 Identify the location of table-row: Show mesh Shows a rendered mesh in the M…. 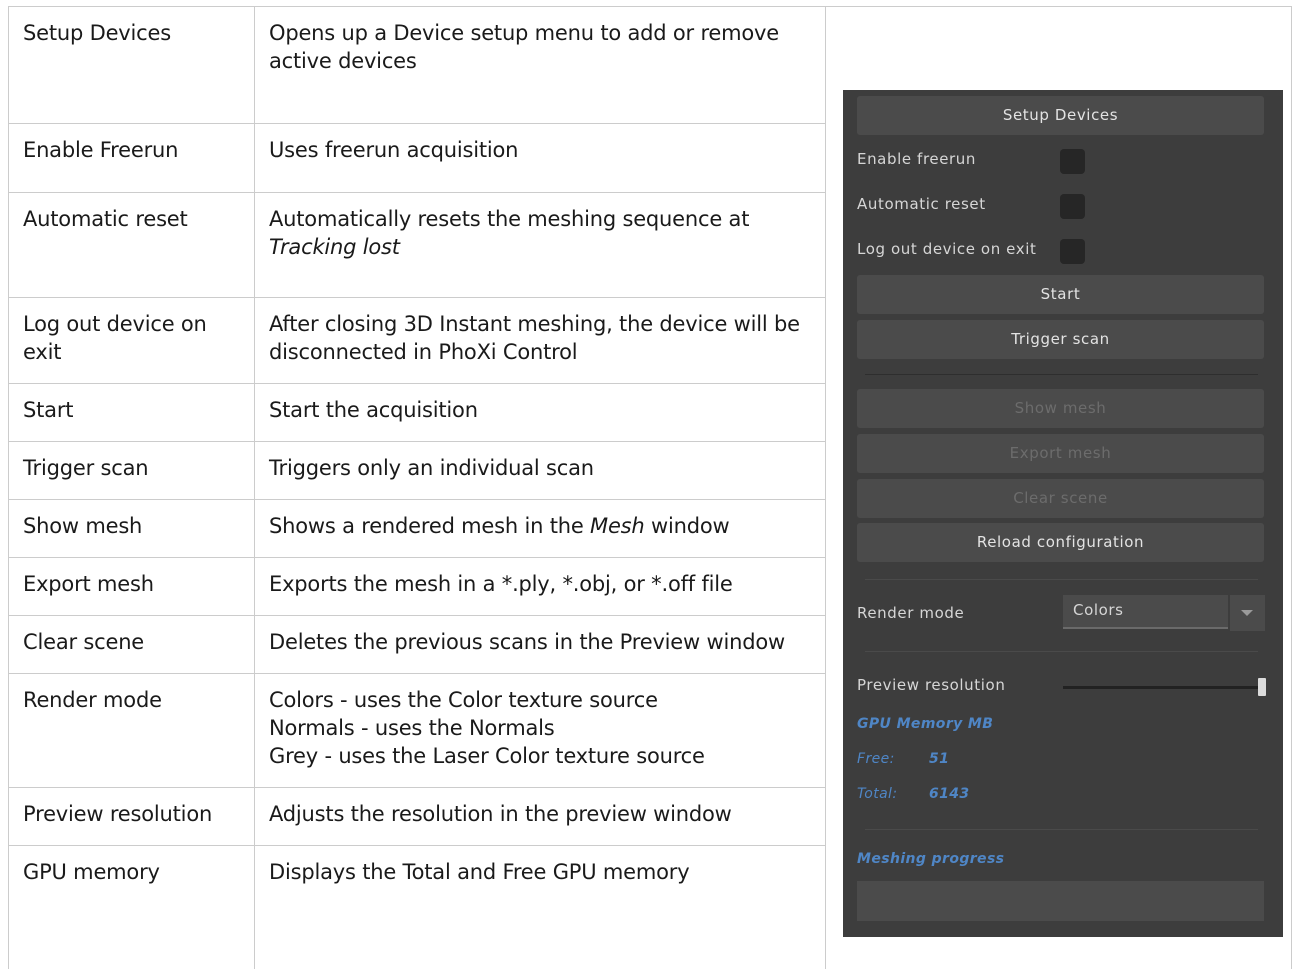
(417, 529).